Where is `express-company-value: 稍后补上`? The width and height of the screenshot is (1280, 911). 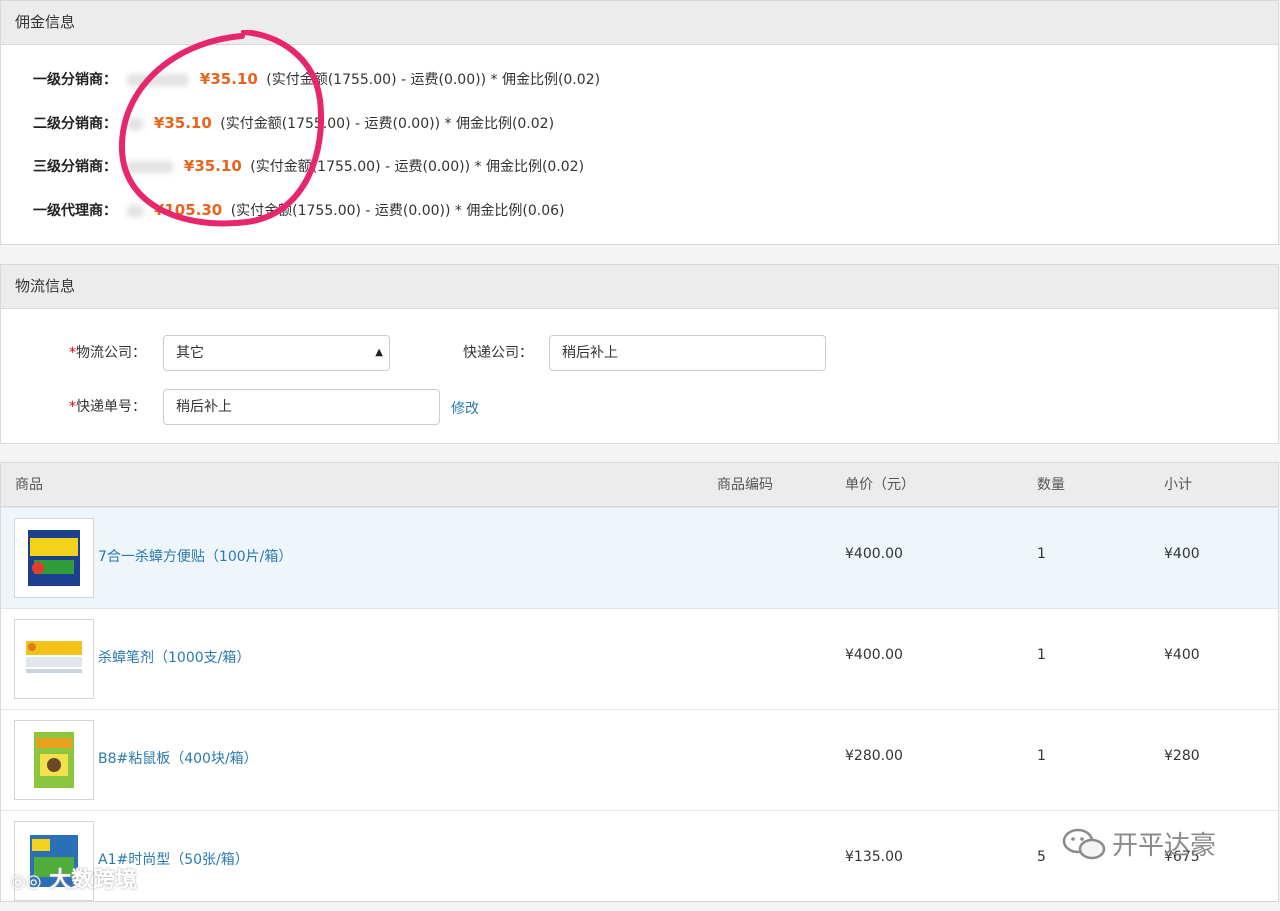 express-company-value: 稍后补上 is located at coordinates (590, 353).